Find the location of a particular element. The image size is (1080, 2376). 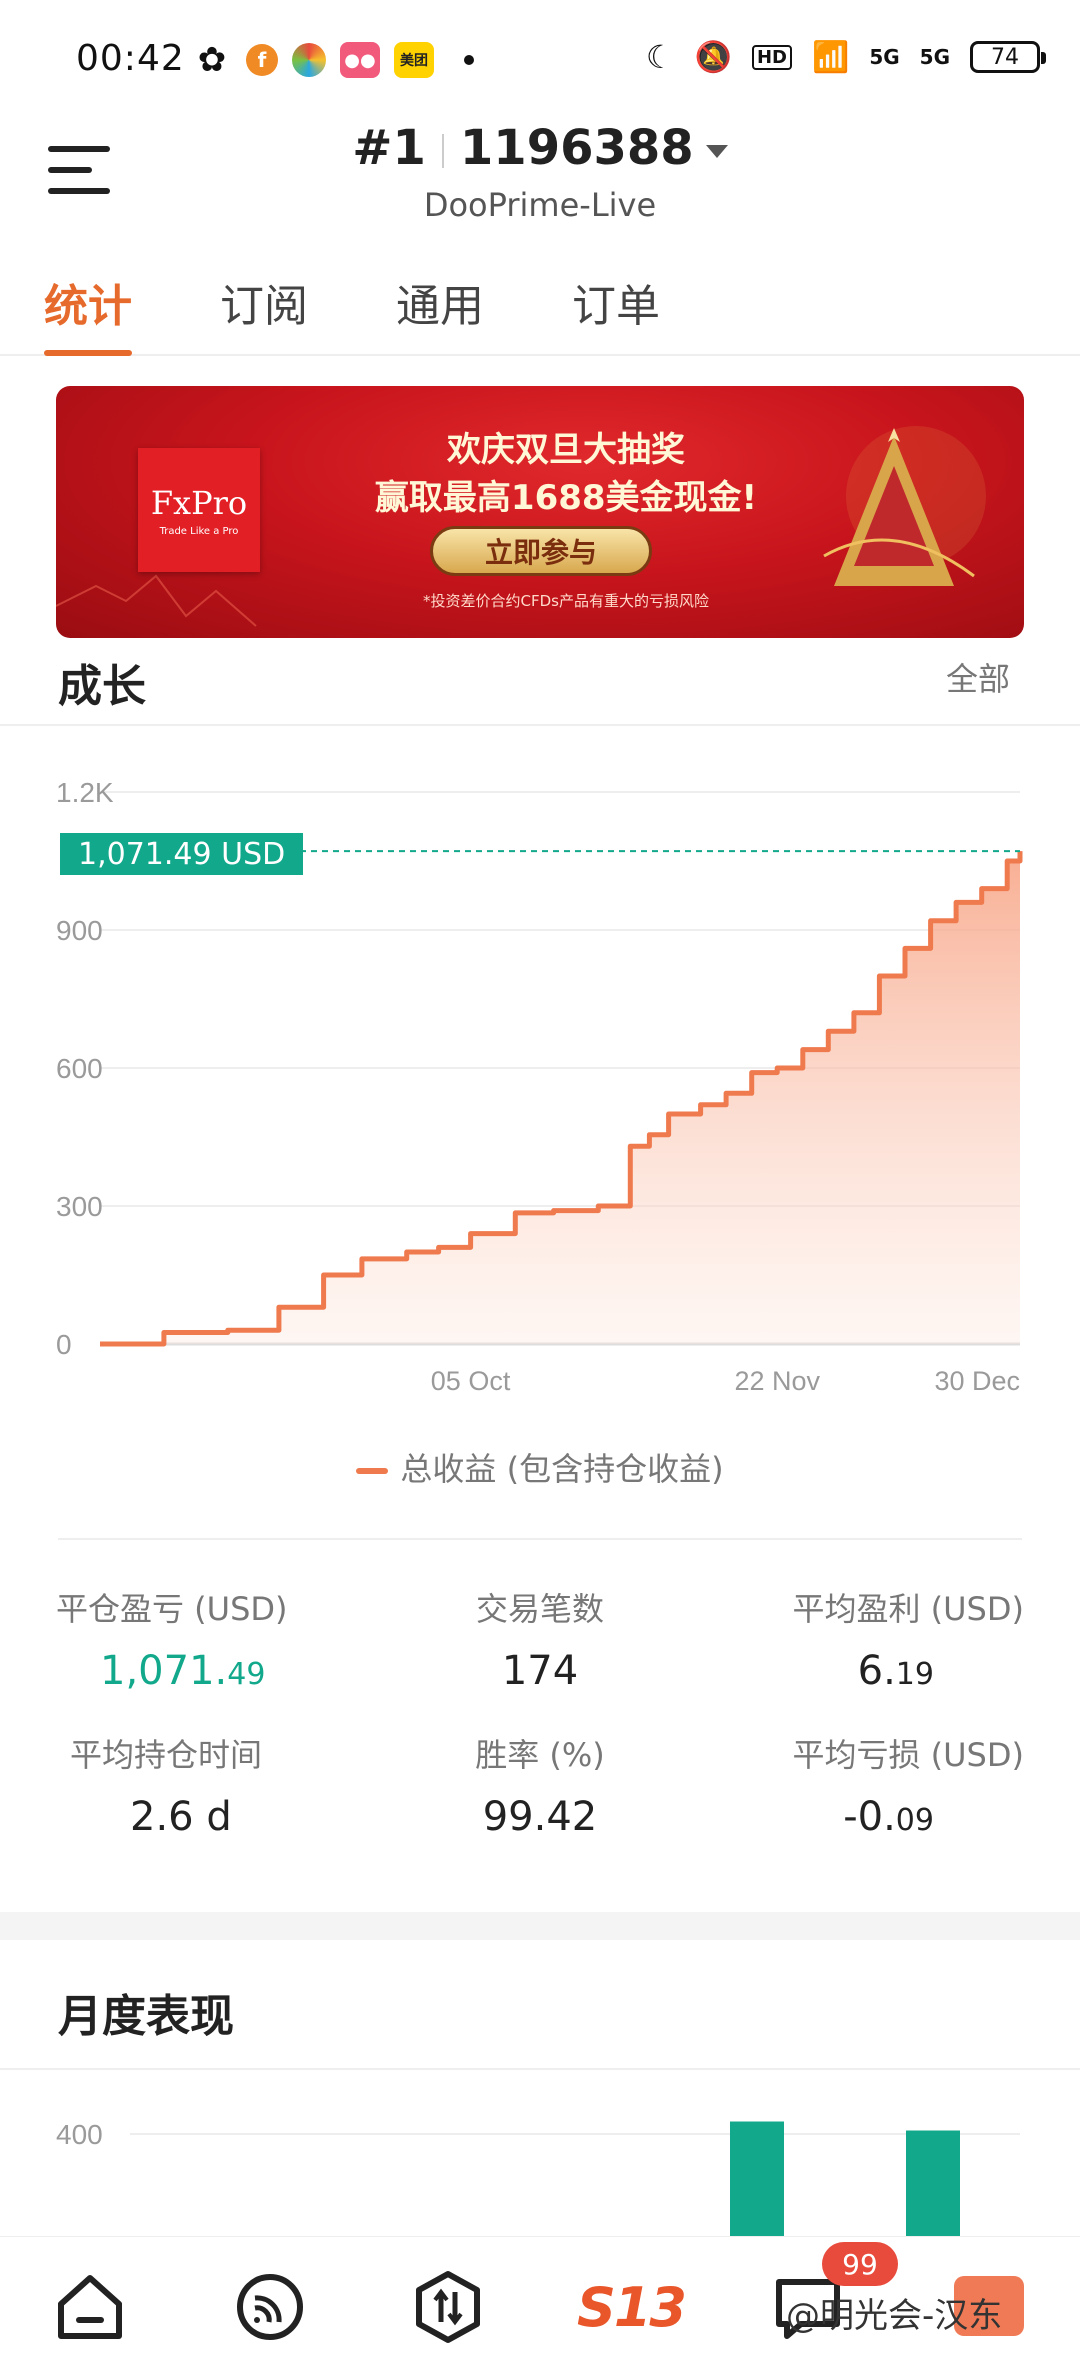

trade-icon is located at coordinates (448, 2307).